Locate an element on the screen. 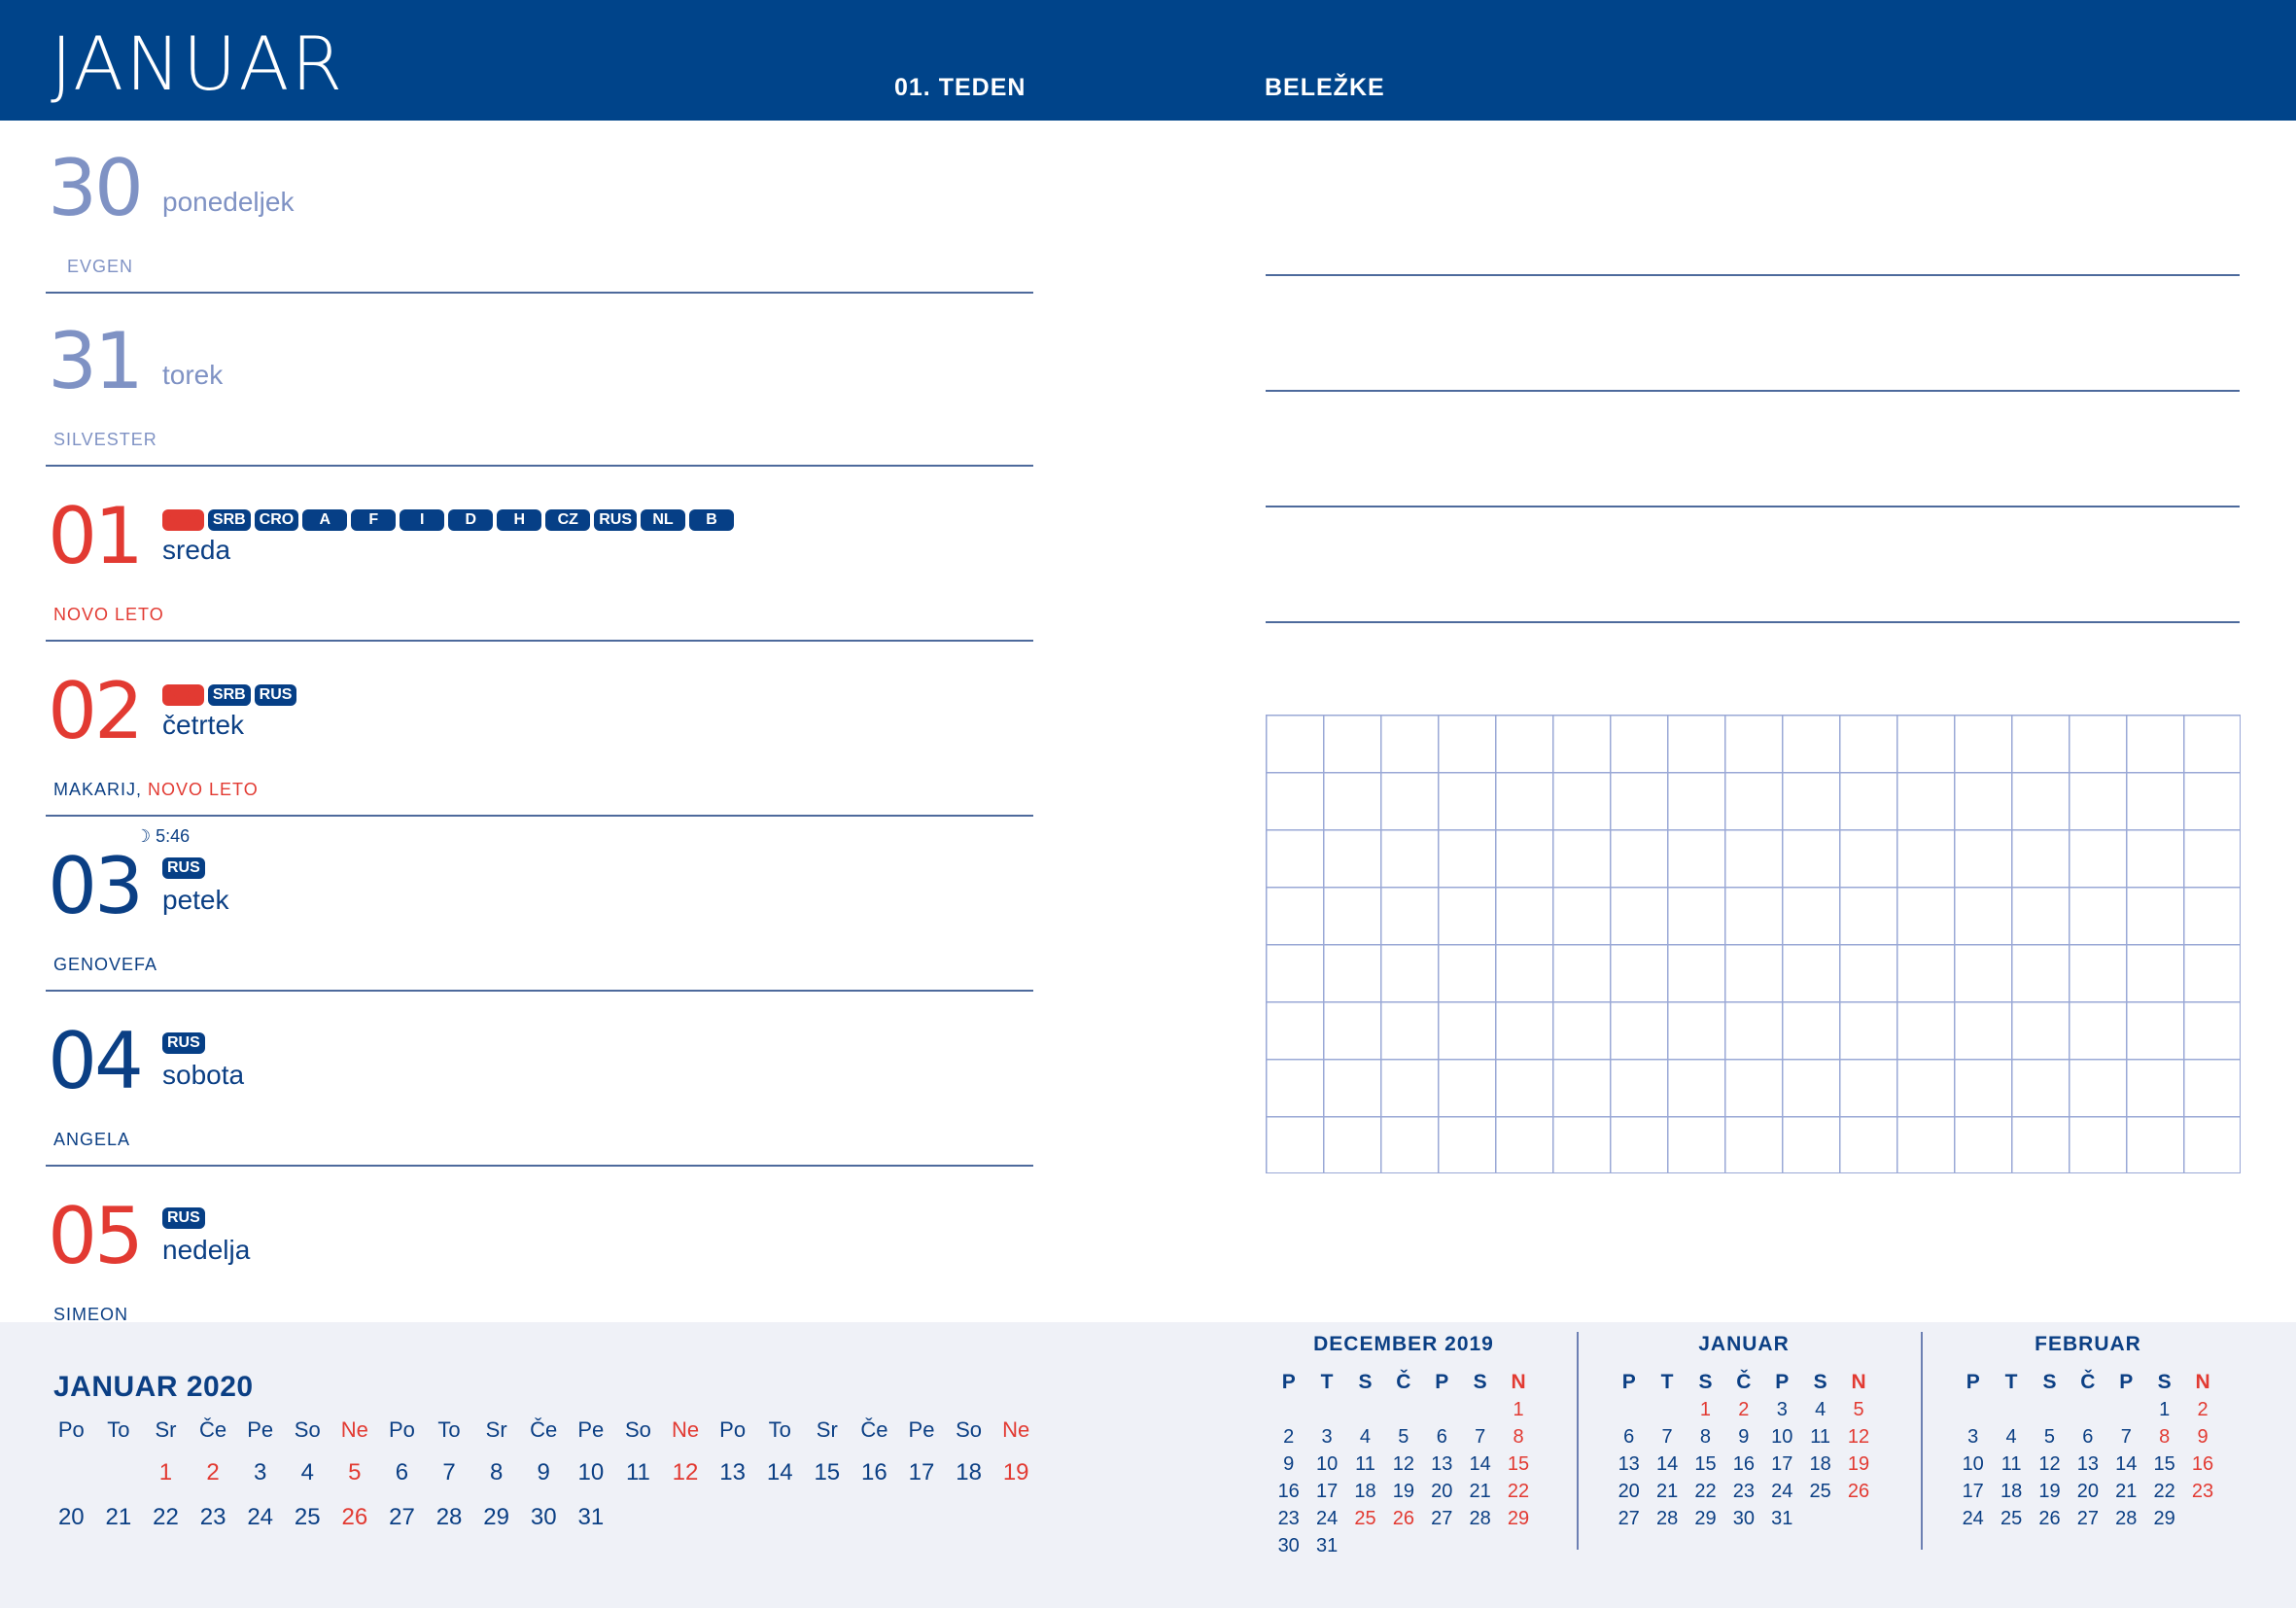 This screenshot has width=2296, height=1608. weekday-header: To is located at coordinates (118, 1429).